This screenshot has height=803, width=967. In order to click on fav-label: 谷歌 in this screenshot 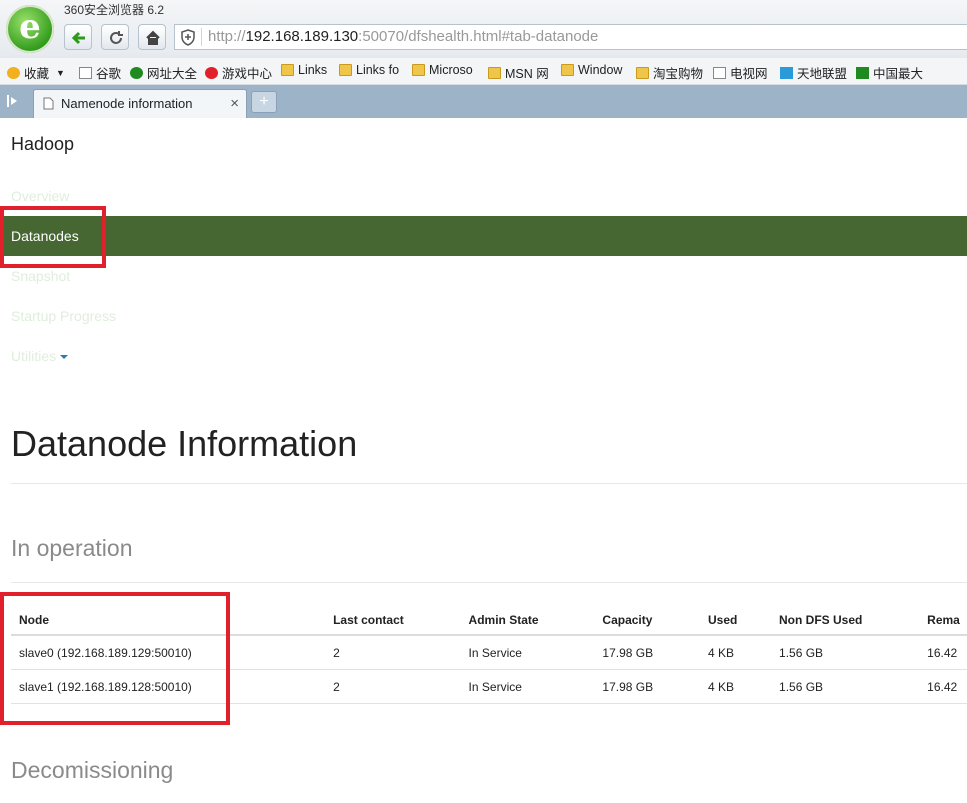, I will do `click(109, 74)`.